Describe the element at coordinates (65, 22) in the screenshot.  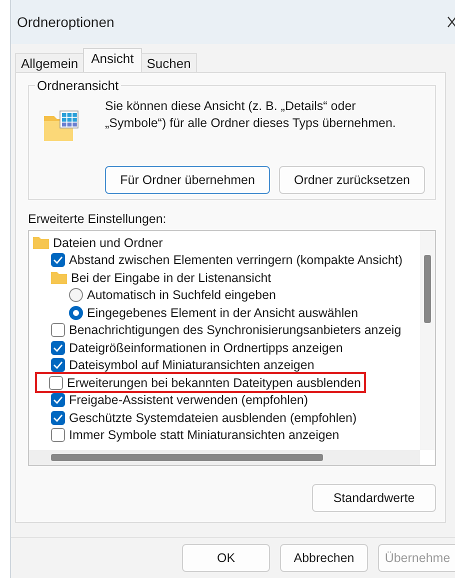
I see `window-title: Ordneroptionen` at that location.